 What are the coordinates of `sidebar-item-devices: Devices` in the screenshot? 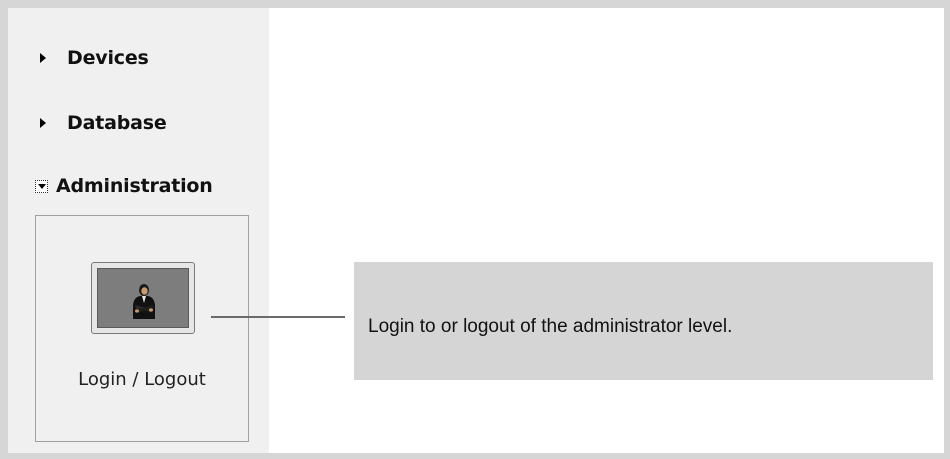 It's located at (93, 58).